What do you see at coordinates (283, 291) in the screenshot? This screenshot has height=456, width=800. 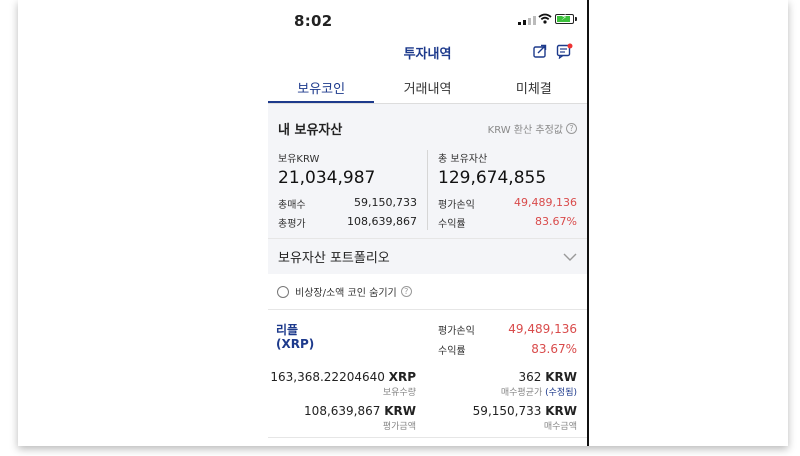 I see `hide-checkbox` at bounding box center [283, 291].